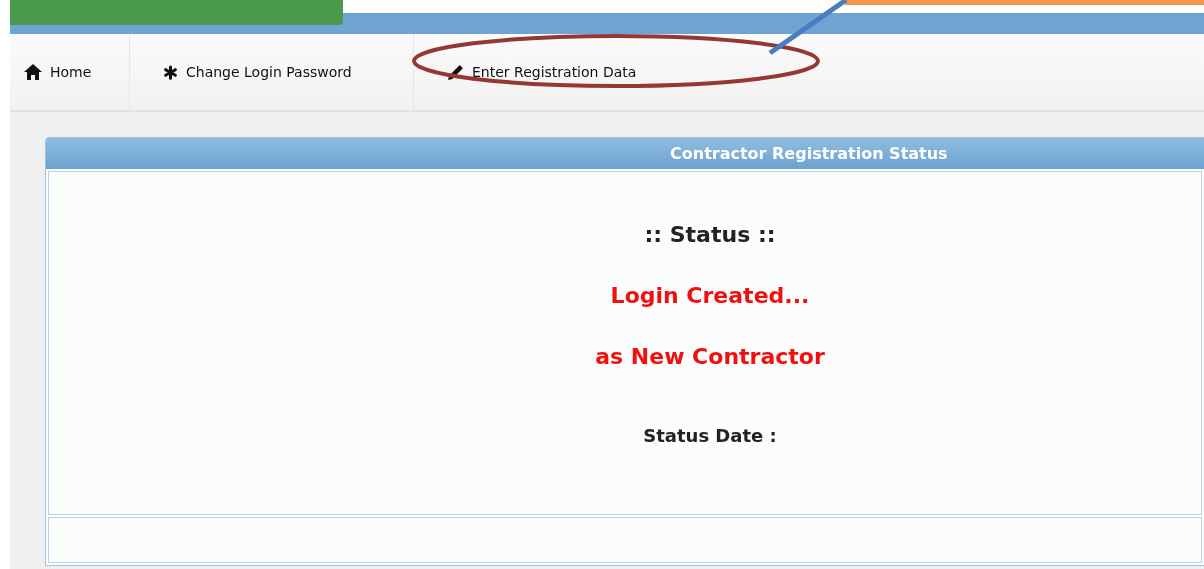 The image size is (1204, 569). I want to click on asterisk-icon, so click(170, 72).